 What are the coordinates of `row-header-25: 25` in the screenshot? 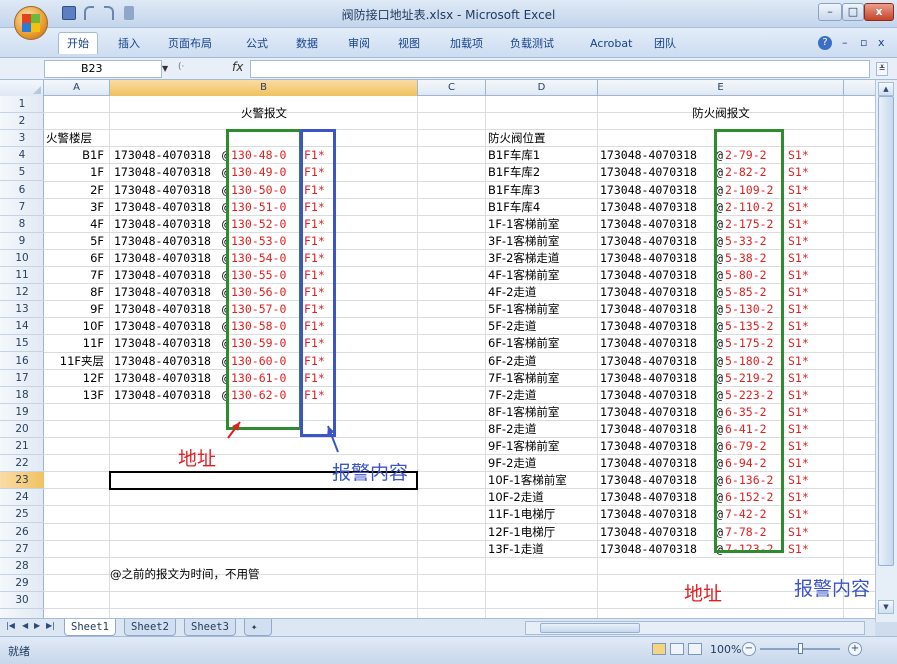 It's located at (22, 514).